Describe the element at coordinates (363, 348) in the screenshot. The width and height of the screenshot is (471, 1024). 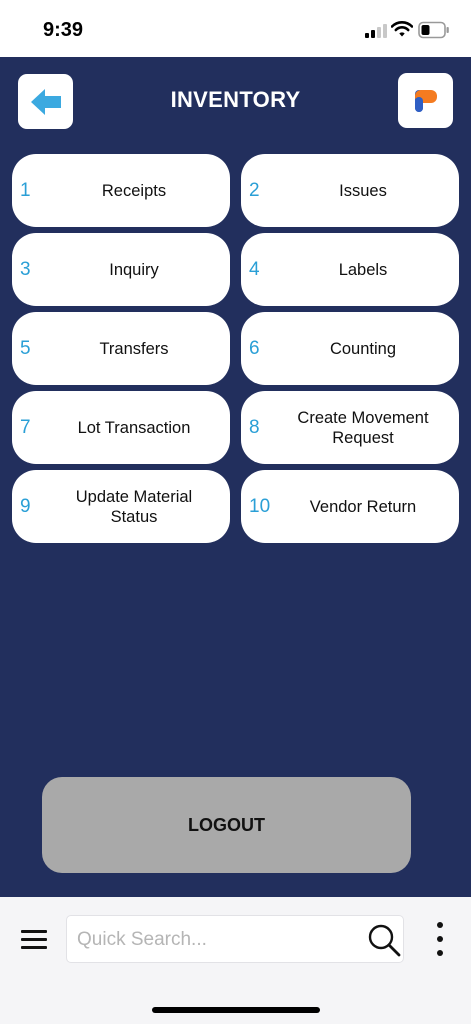
I see `menu-item-label: Counting` at that location.